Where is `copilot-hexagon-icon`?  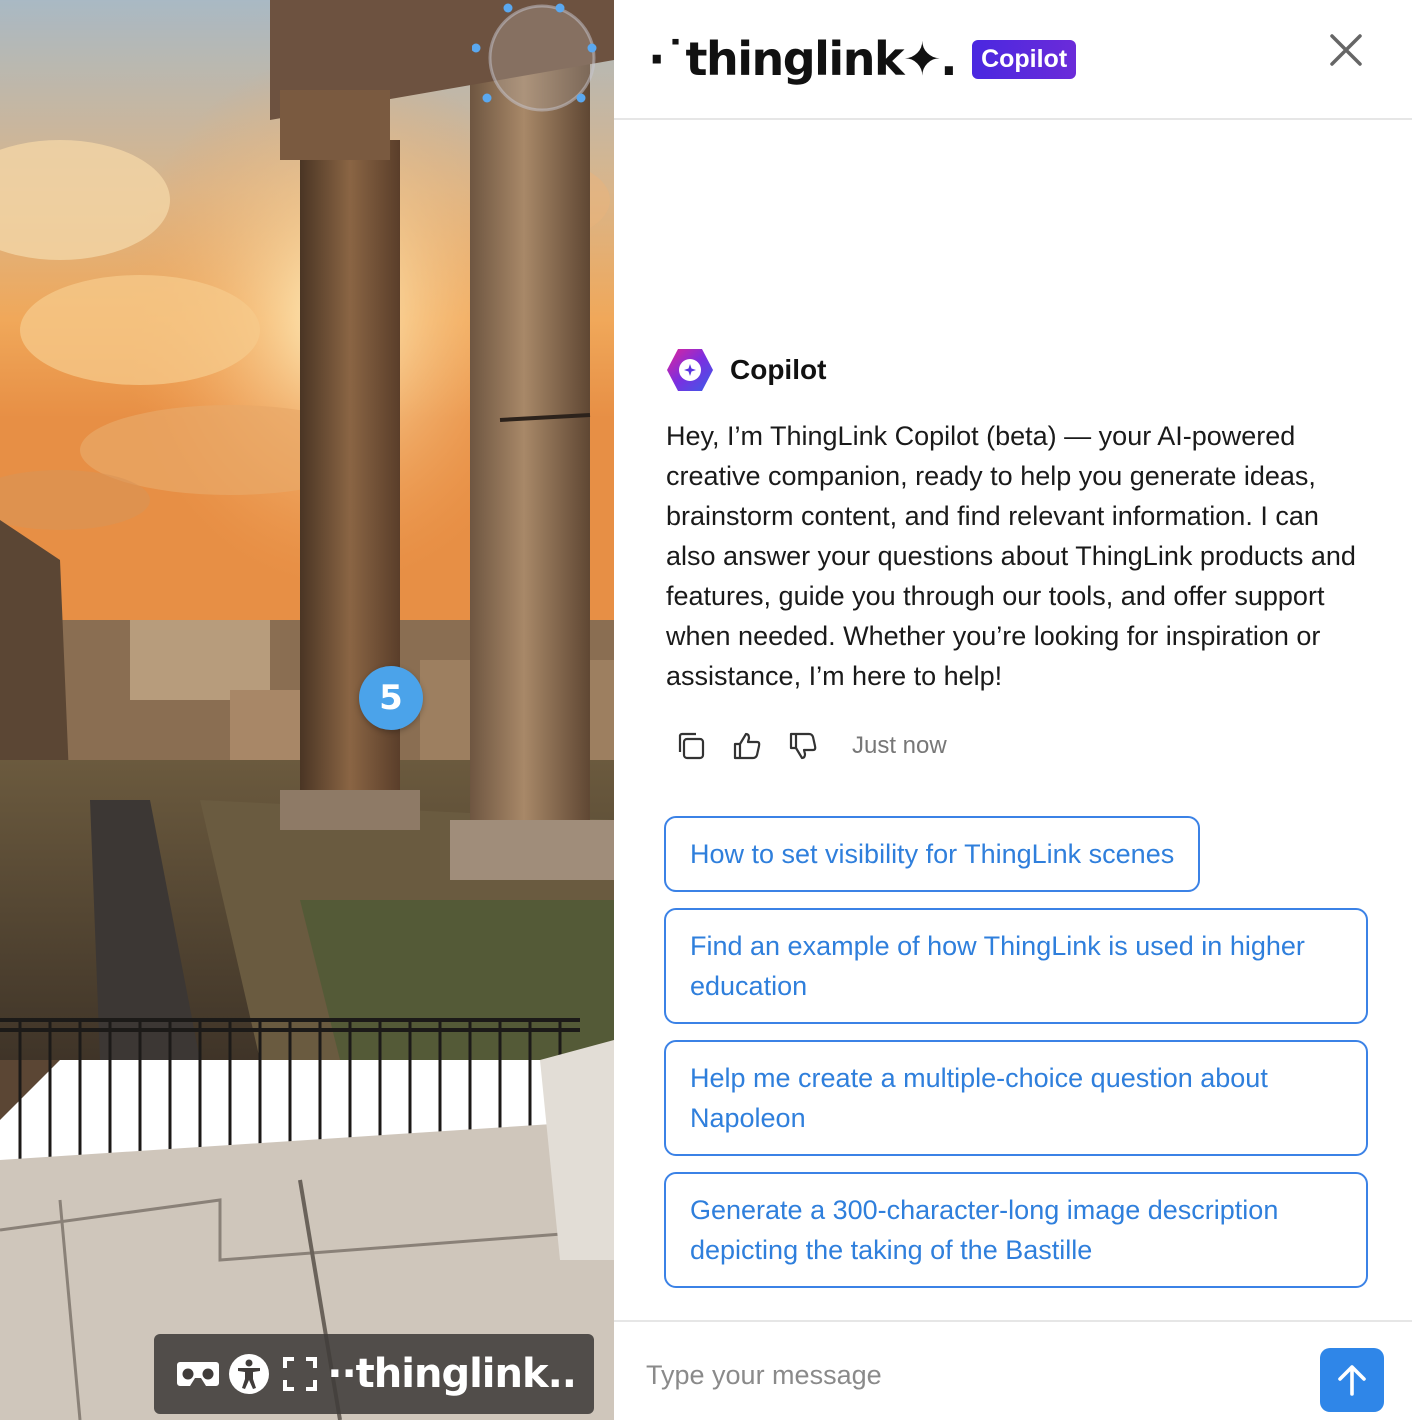
copilot-hexagon-icon is located at coordinates (690, 370).